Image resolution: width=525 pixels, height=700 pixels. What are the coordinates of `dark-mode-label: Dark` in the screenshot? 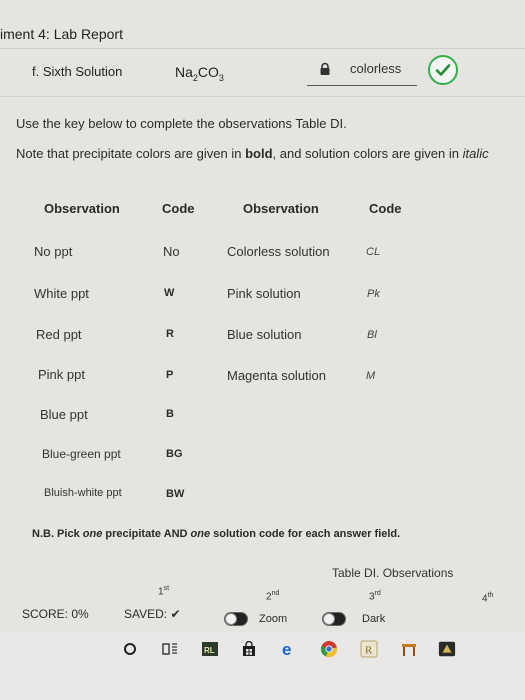 It's located at (374, 619).